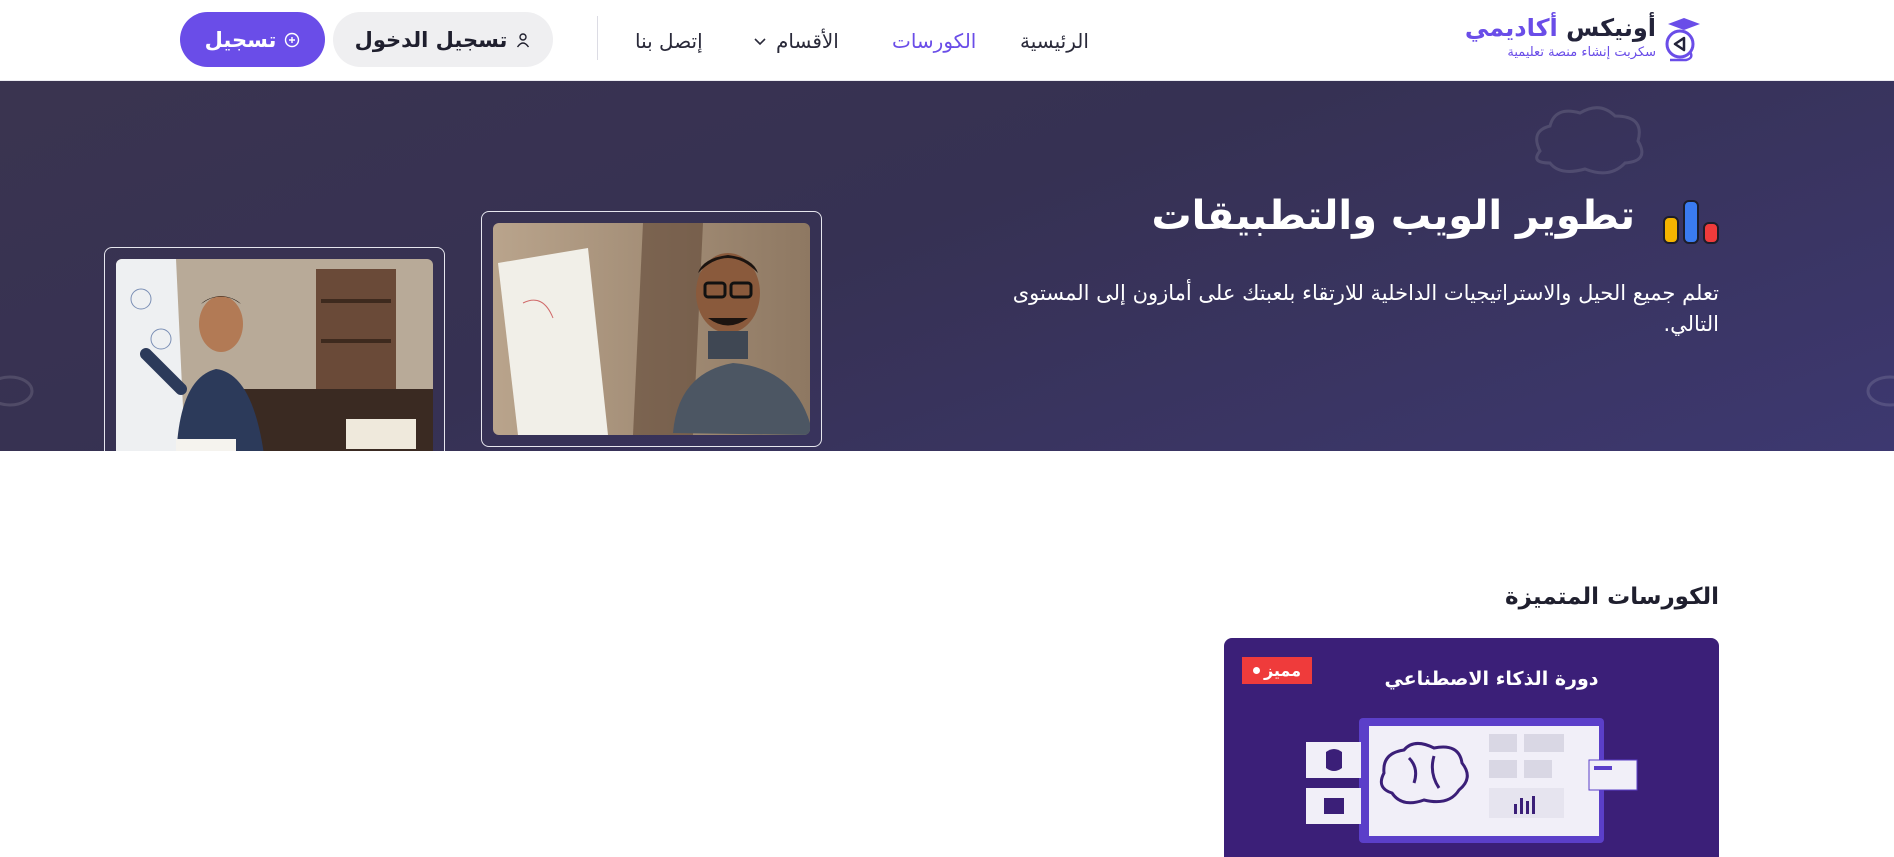 The image size is (1894, 857). I want to click on logo-subtitle: سكربت إنشاء منصة تعليمية, so click(1581, 52).